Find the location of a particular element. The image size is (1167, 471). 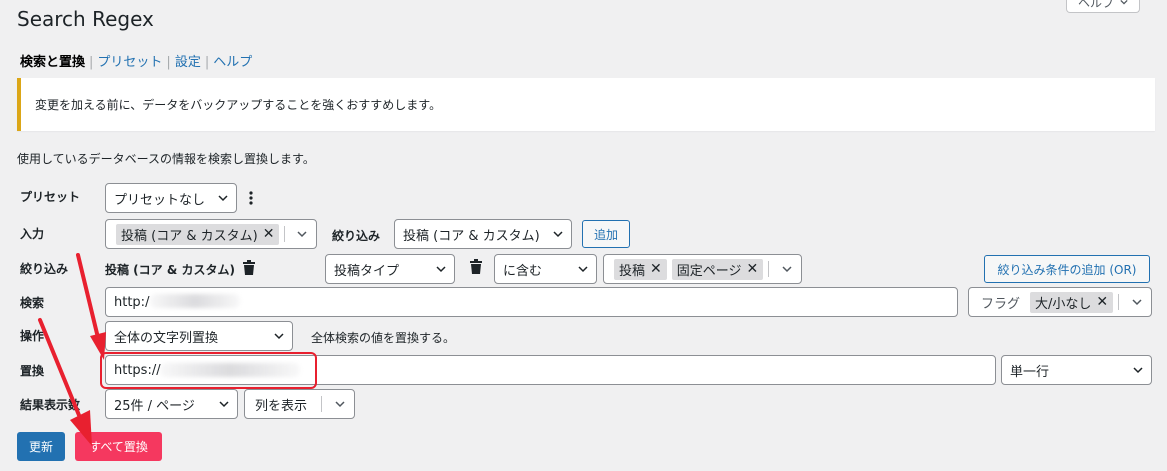

action-label: 操作 is located at coordinates (32, 336).